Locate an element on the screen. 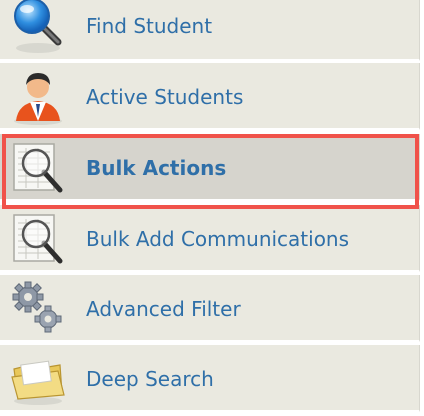 The width and height of the screenshot is (424, 416). gears-icon is located at coordinates (37, 307).